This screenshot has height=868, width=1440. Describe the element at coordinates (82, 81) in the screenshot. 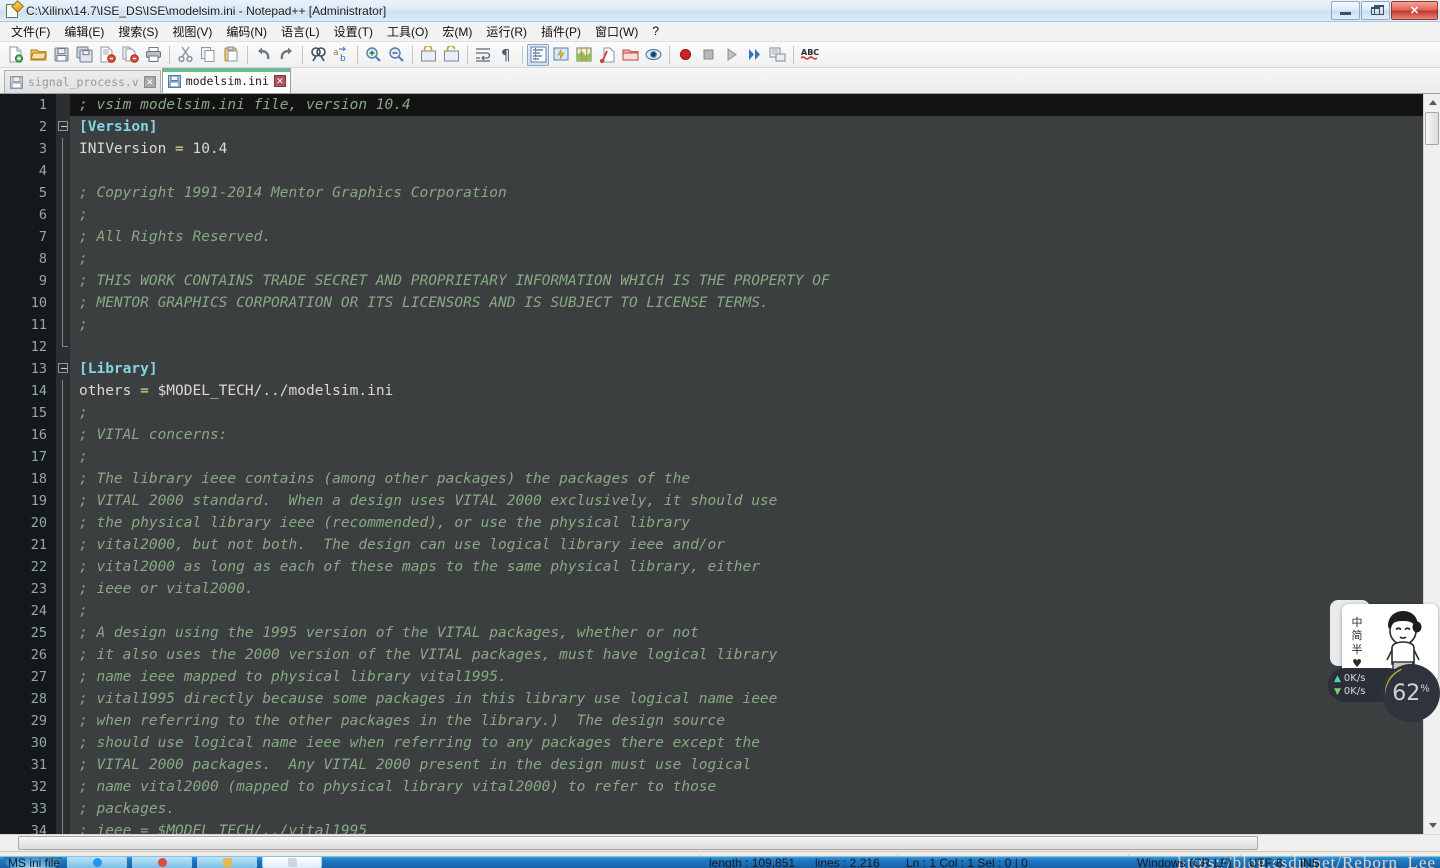

I see `tab-signal-process-v: signal_process.v ✕` at that location.